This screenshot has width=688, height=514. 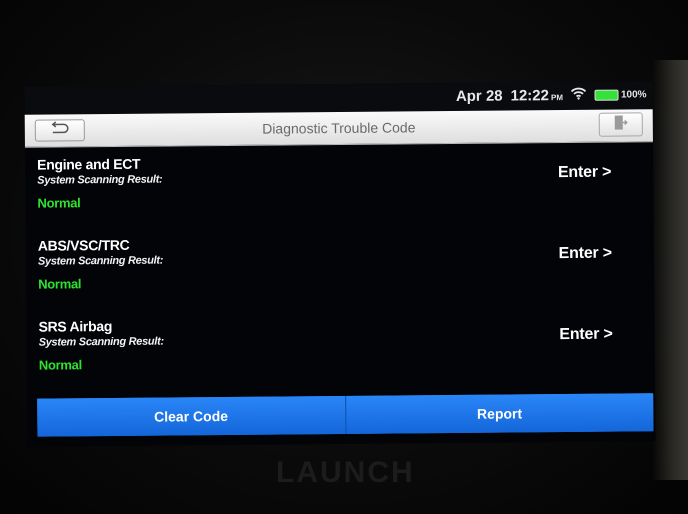 I want to click on status-date: Apr 28, so click(x=479, y=96).